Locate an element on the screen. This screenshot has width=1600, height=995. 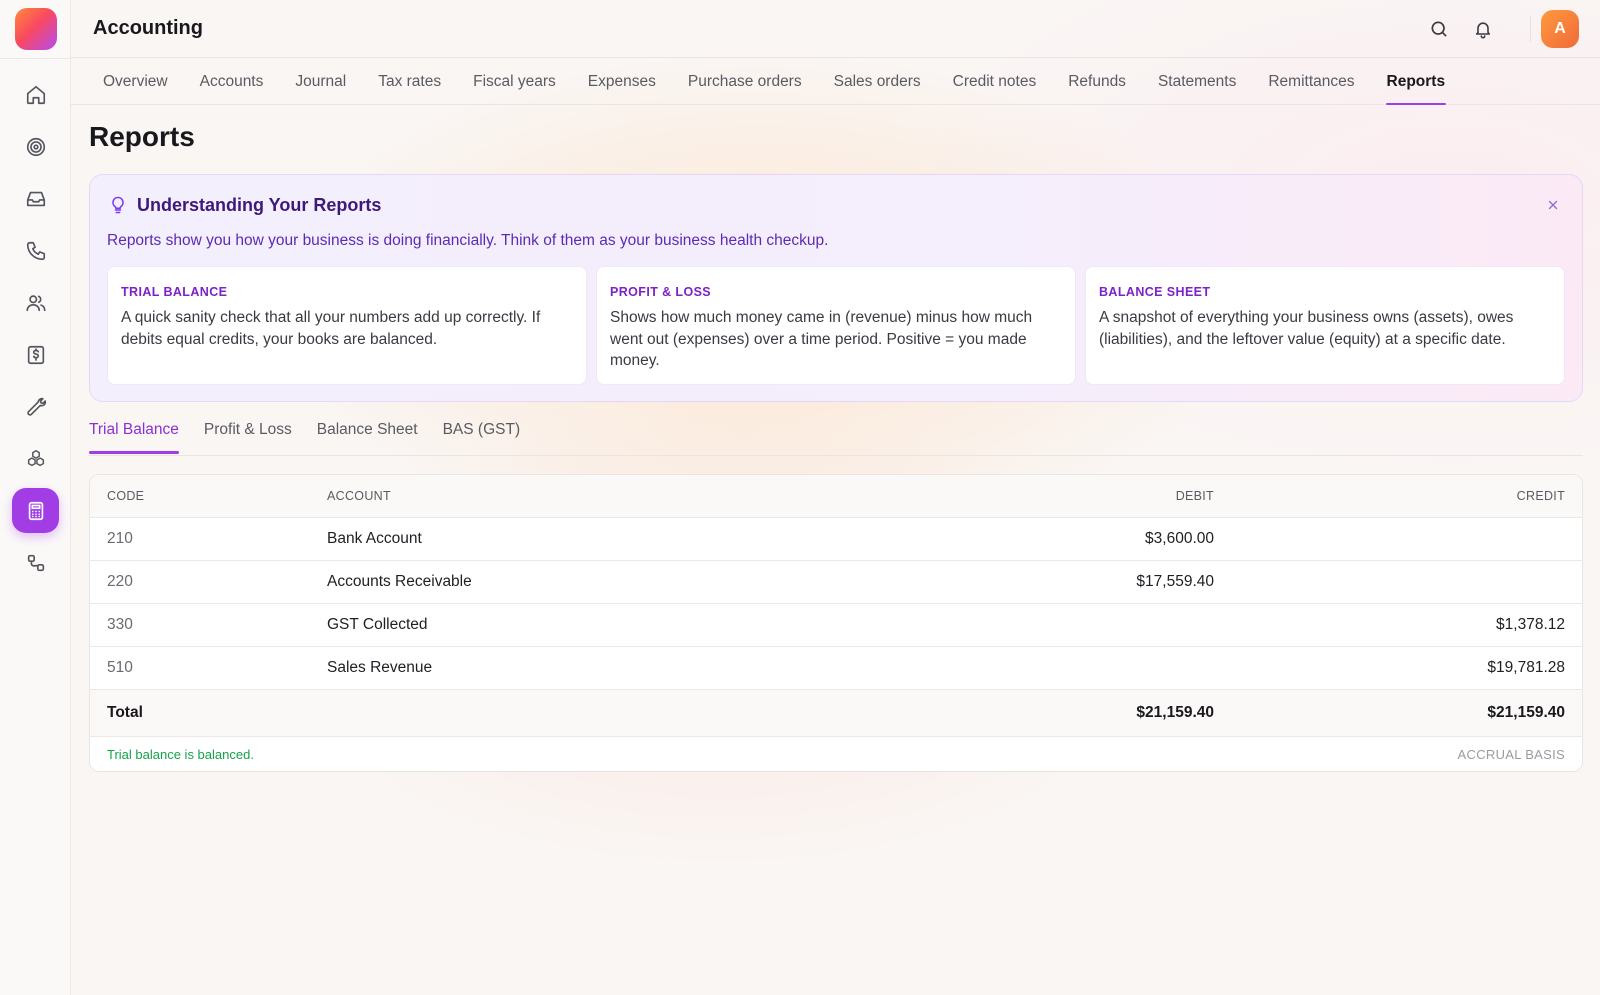
bell-icon is located at coordinates (1483, 30).